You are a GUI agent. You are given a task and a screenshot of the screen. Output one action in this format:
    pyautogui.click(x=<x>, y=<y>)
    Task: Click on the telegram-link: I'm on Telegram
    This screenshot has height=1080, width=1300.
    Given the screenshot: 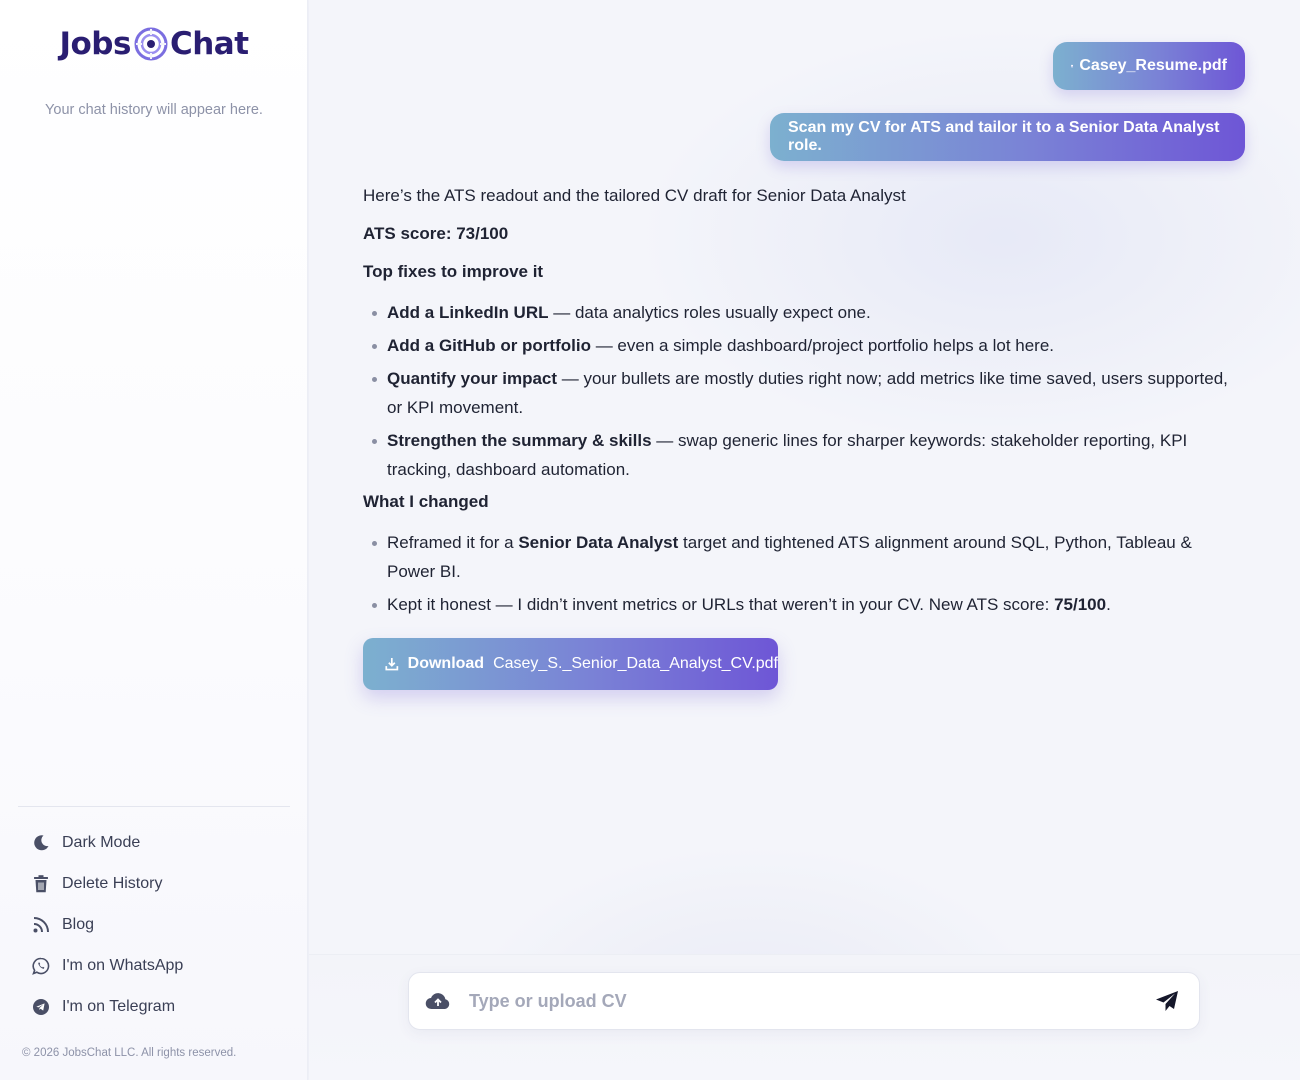 What is the action you would take?
    pyautogui.click(x=160, y=1006)
    